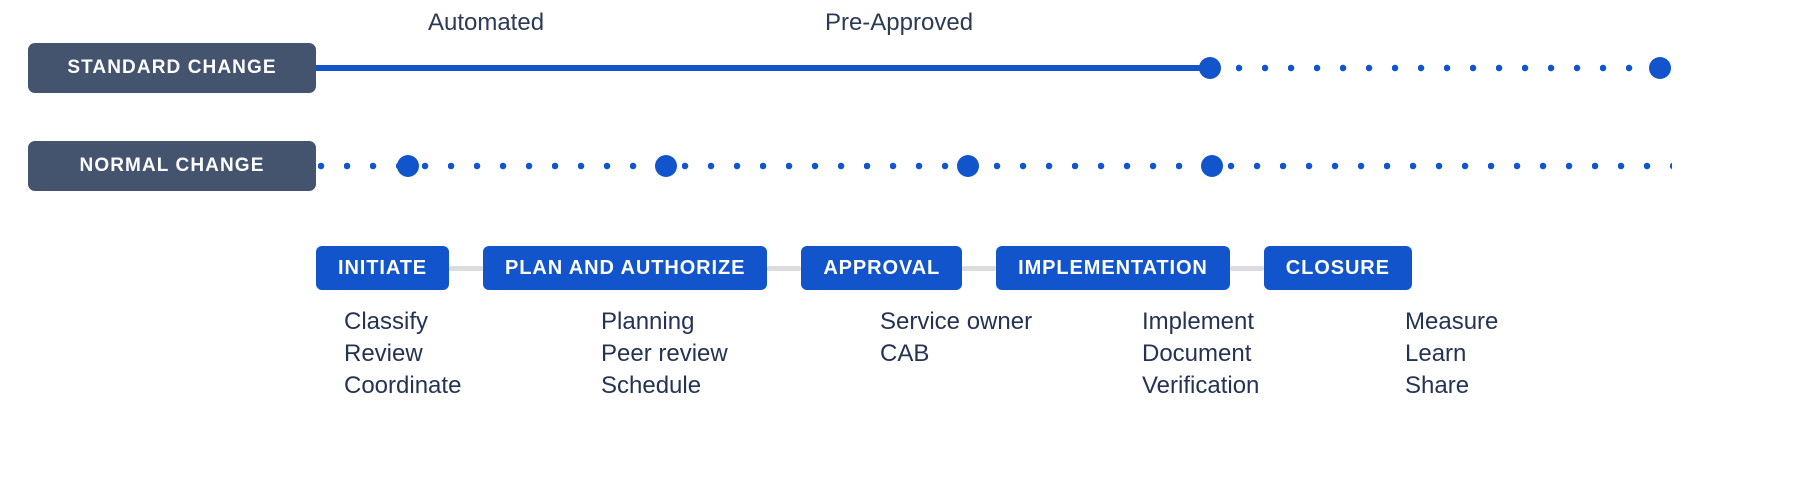 This screenshot has height=500, width=1798. I want to click on stage-detail-item: Coordinate, so click(403, 385).